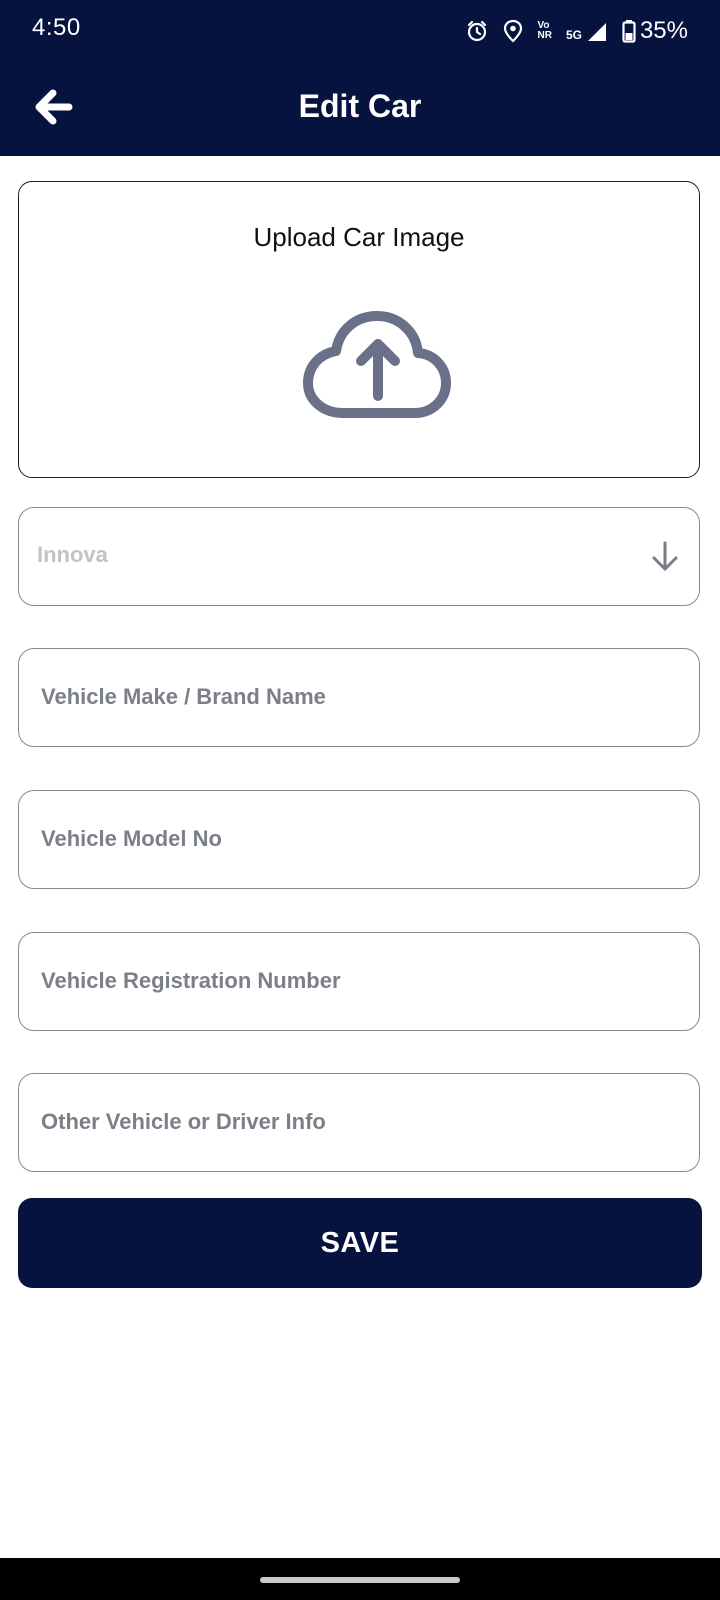  Describe the element at coordinates (351, 697) in the screenshot. I see `vehicle-make-input` at that location.